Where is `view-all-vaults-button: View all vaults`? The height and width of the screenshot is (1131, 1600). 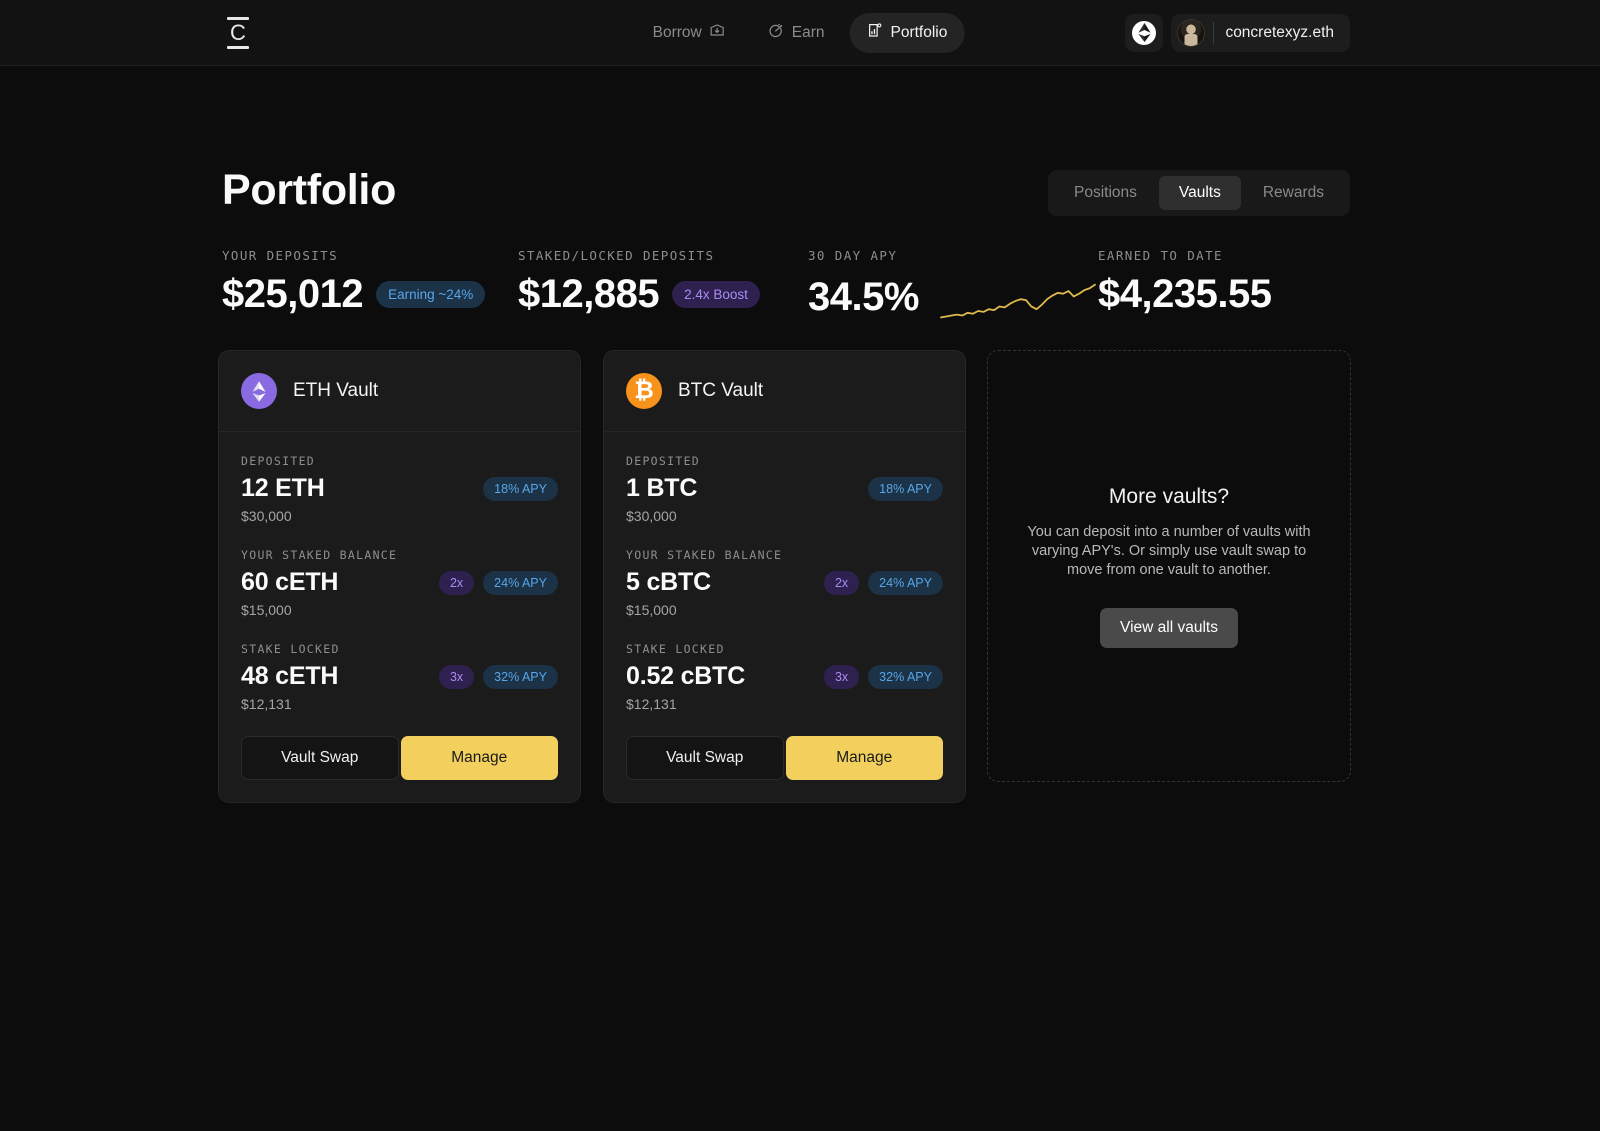
view-all-vaults-button: View all vaults is located at coordinates (1169, 627).